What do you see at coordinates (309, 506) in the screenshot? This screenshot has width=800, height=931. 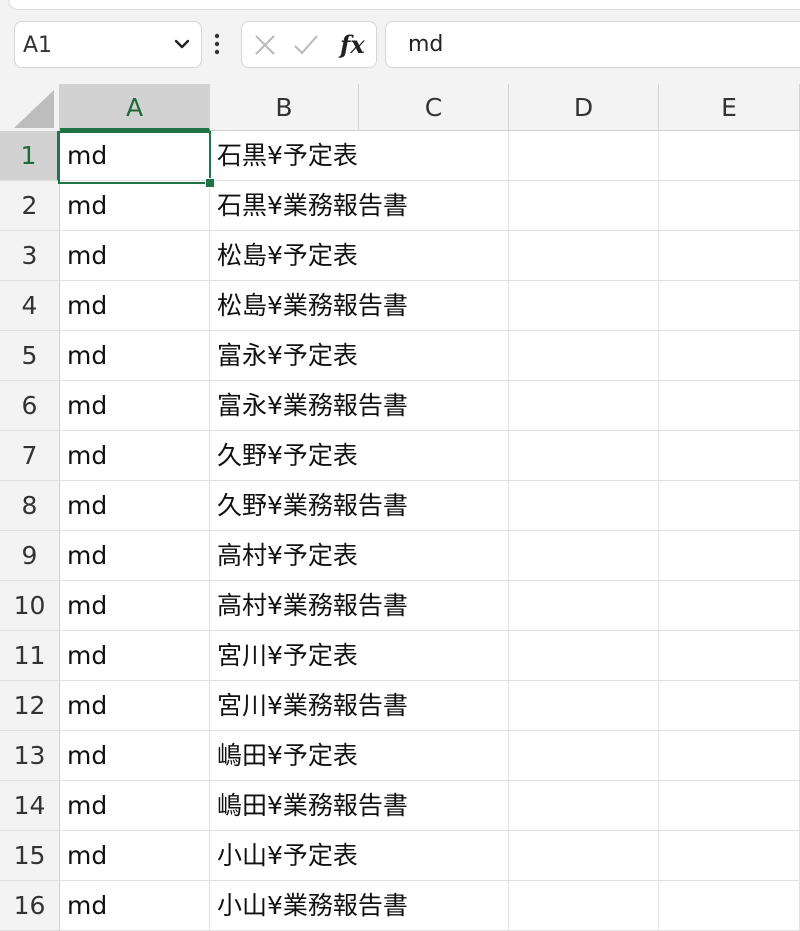 I see `cell-b8: 久野¥業務報告書` at bounding box center [309, 506].